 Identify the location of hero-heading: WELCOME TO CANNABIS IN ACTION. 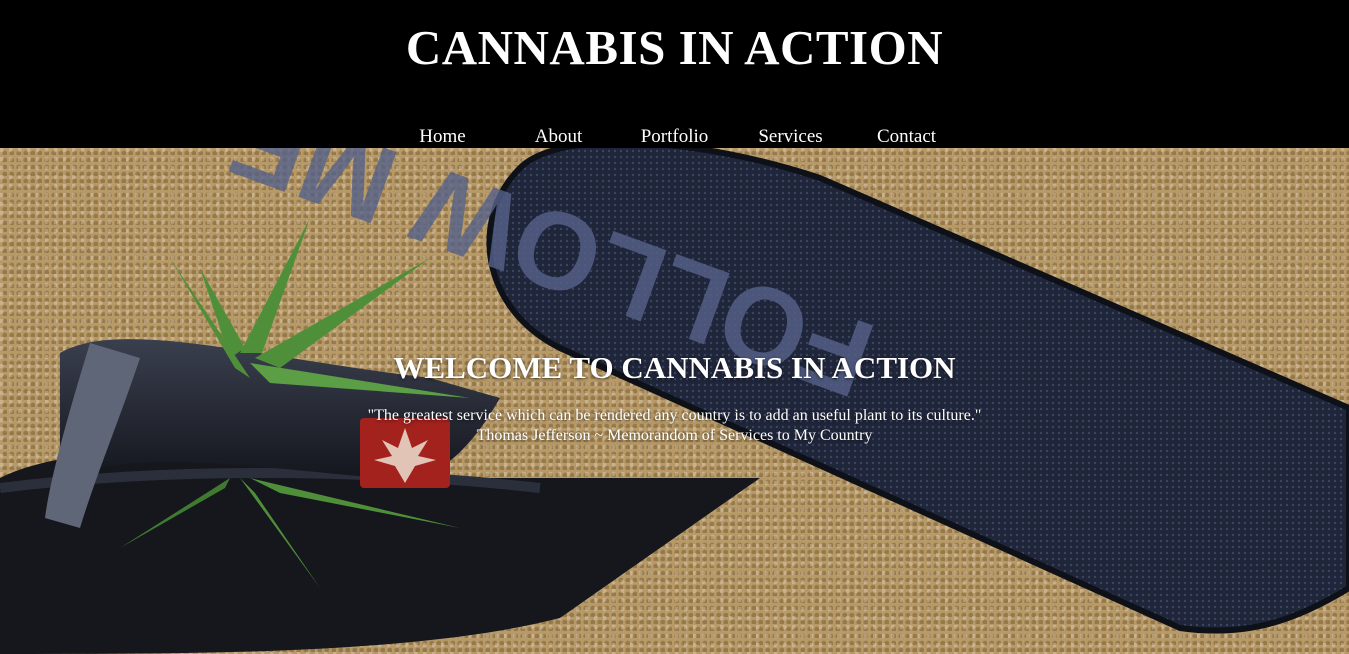
(674, 367).